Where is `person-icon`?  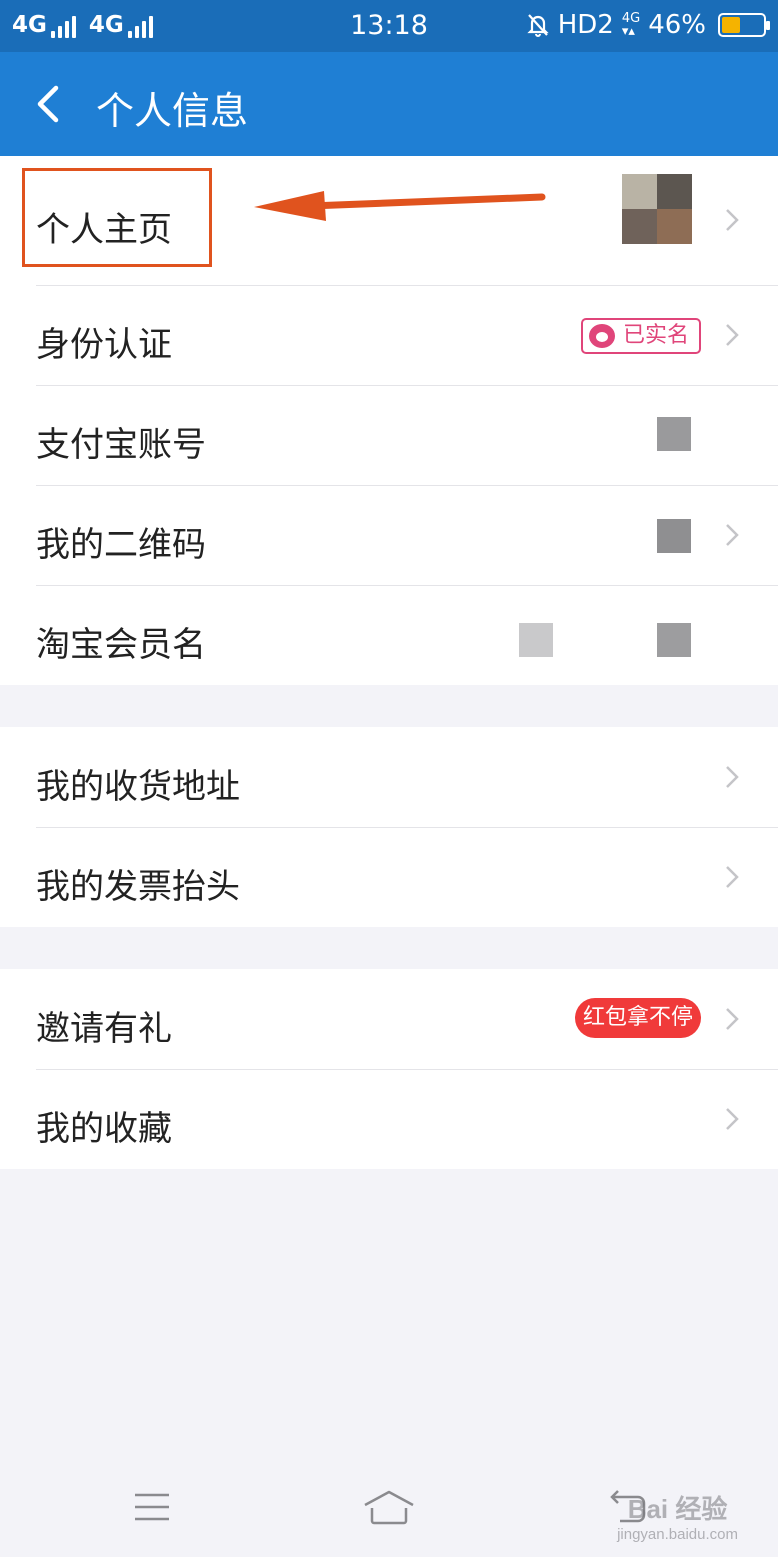 person-icon is located at coordinates (601, 336).